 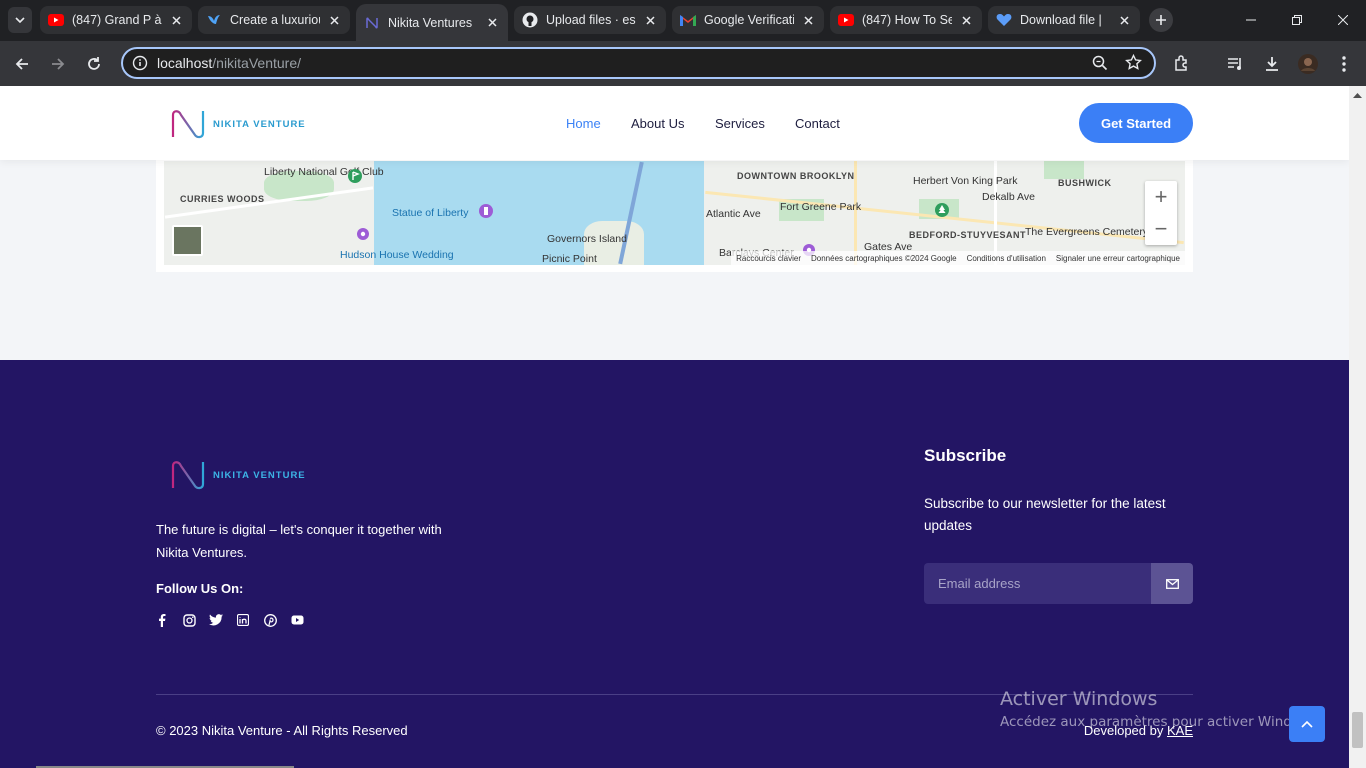 What do you see at coordinates (214, 20) in the screenshot?
I see `bird-icon` at bounding box center [214, 20].